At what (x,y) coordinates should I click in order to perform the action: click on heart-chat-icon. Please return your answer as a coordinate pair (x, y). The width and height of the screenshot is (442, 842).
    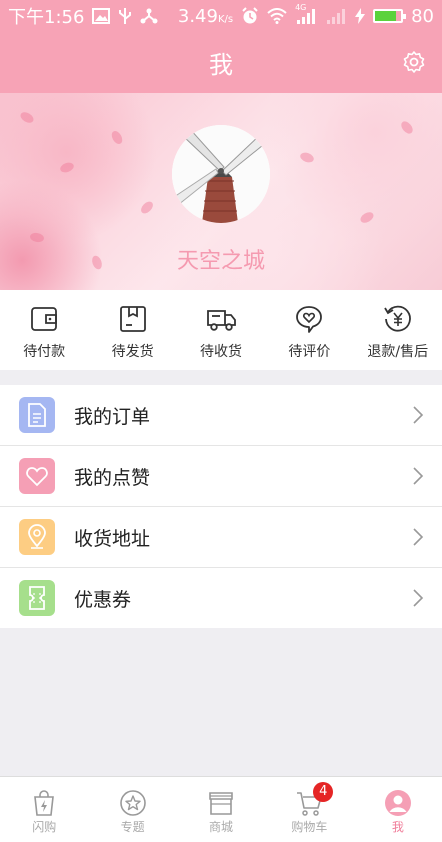
    Looking at the image, I should click on (309, 319).